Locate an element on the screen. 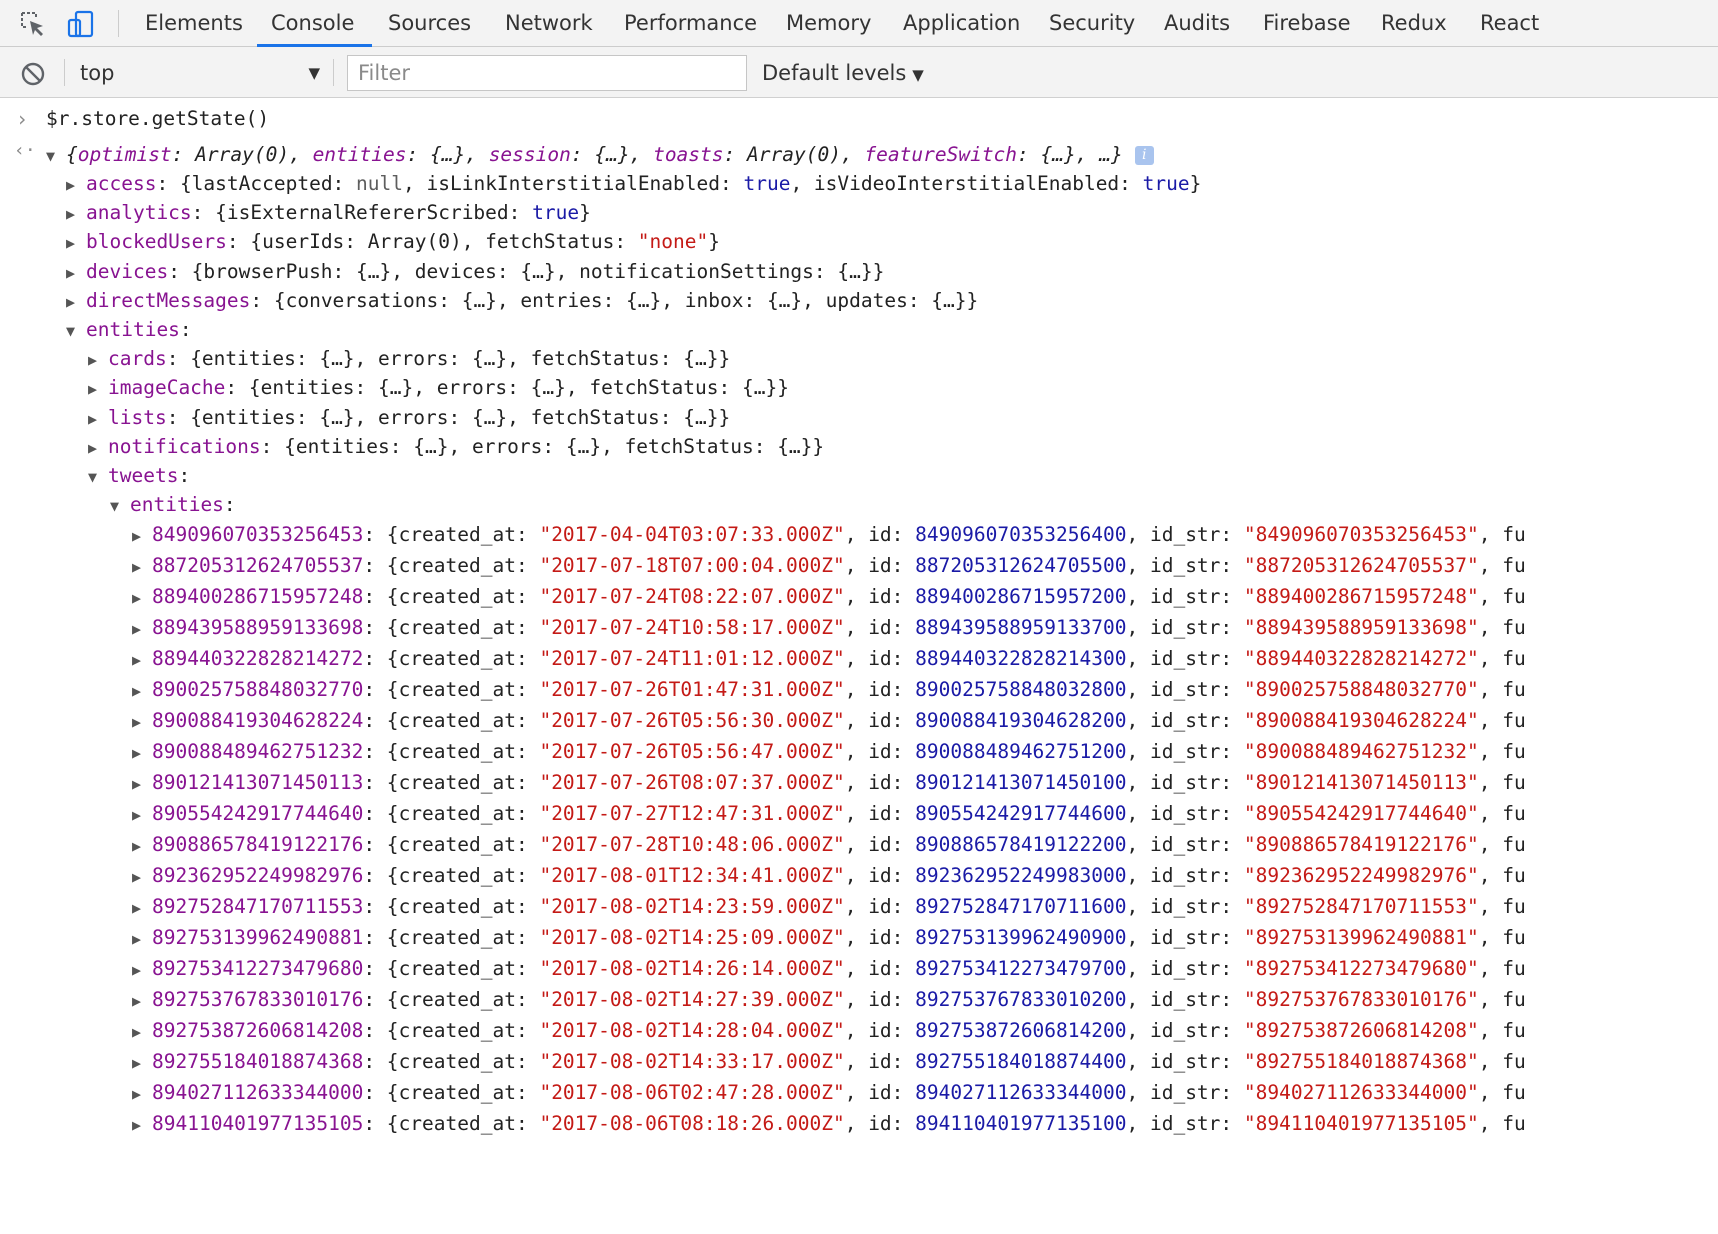 The width and height of the screenshot is (1718, 1234). log-levels-dropdown: Default levels ▼ is located at coordinates (843, 73).